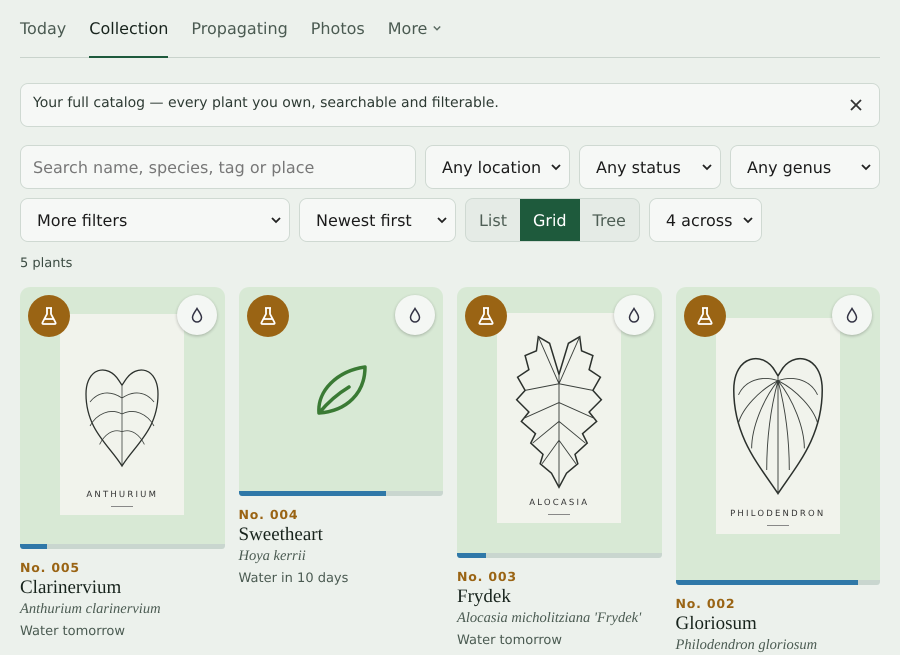 This screenshot has width=900, height=655. What do you see at coordinates (91, 609) in the screenshot?
I see `species-name: Anthurium clarinervium` at bounding box center [91, 609].